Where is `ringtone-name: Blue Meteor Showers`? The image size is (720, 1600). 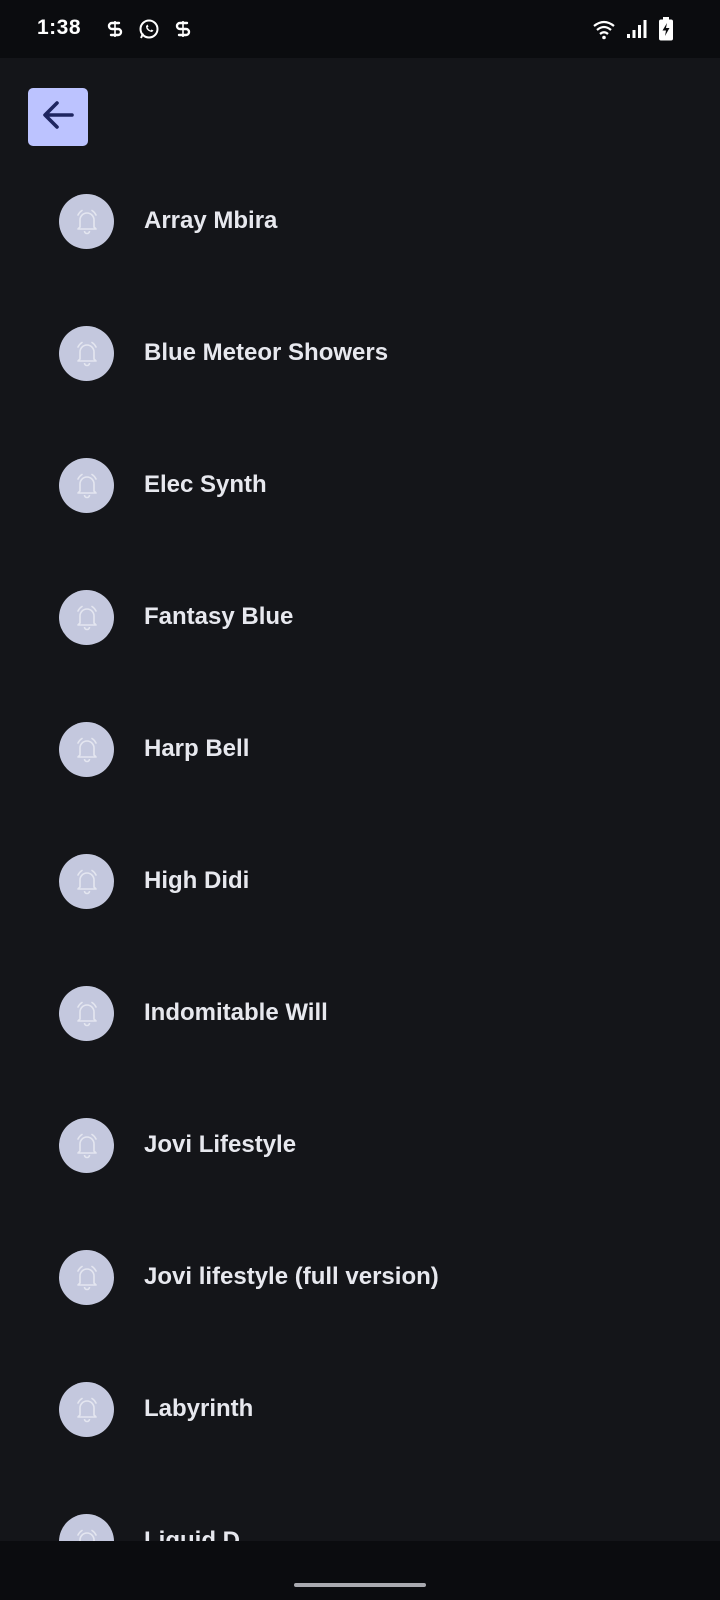 ringtone-name: Blue Meteor Showers is located at coordinates (266, 352).